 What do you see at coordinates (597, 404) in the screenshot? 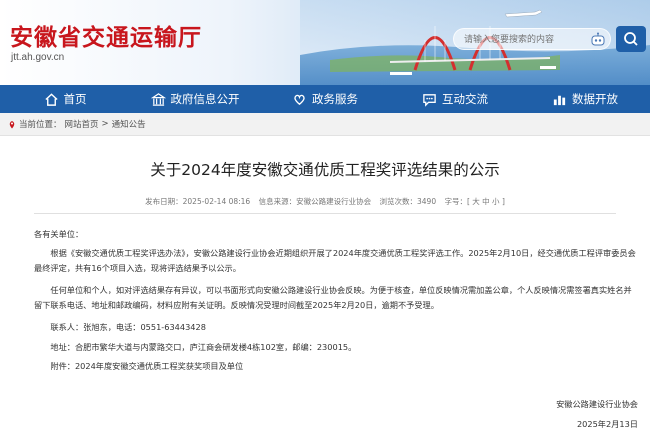
I see `signature-org: 安徽公路建设行业协会` at bounding box center [597, 404].